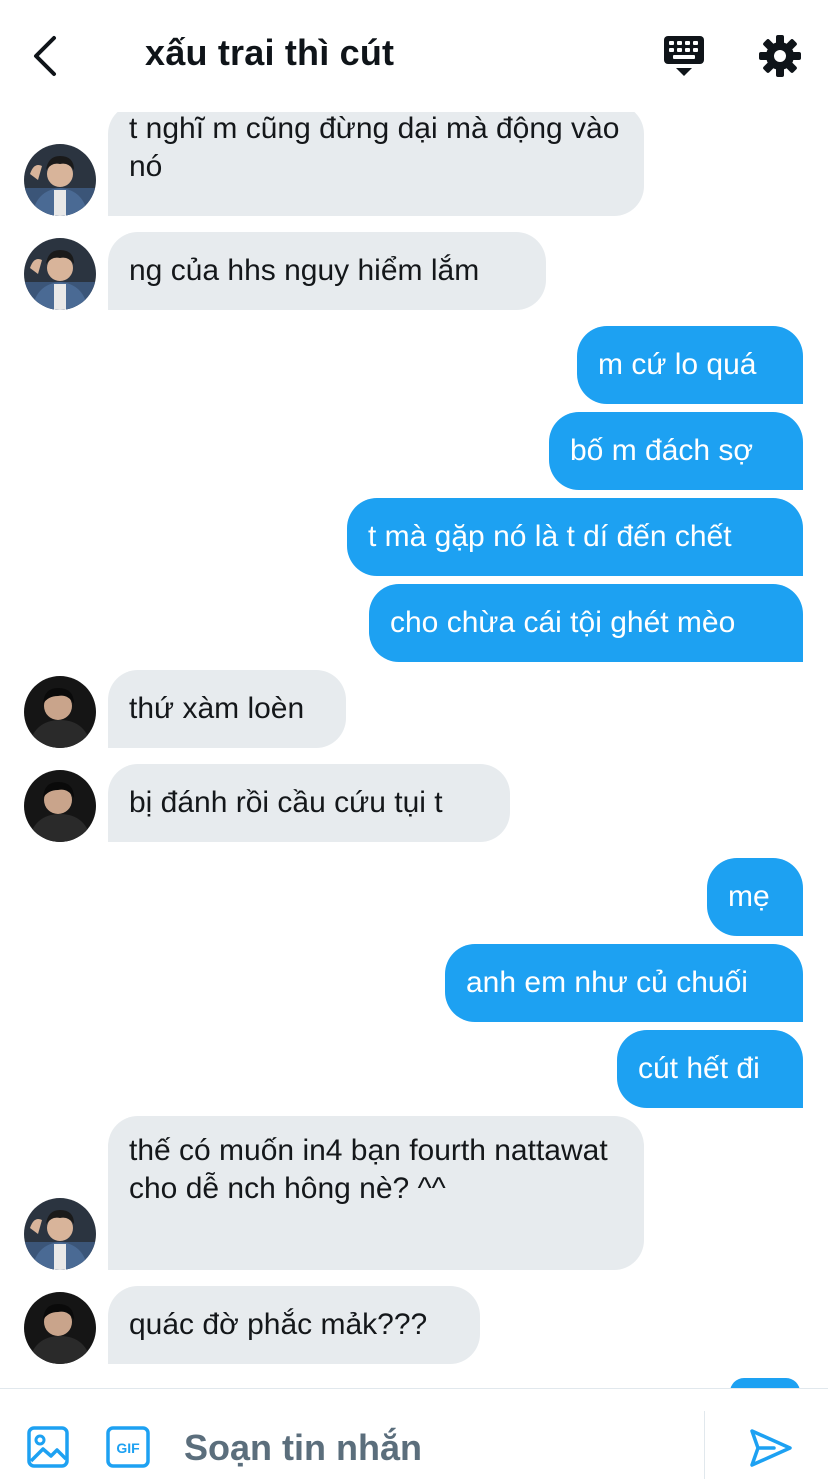  What do you see at coordinates (270, 52) in the screenshot?
I see `conversation-title: xấu trai thì cút` at bounding box center [270, 52].